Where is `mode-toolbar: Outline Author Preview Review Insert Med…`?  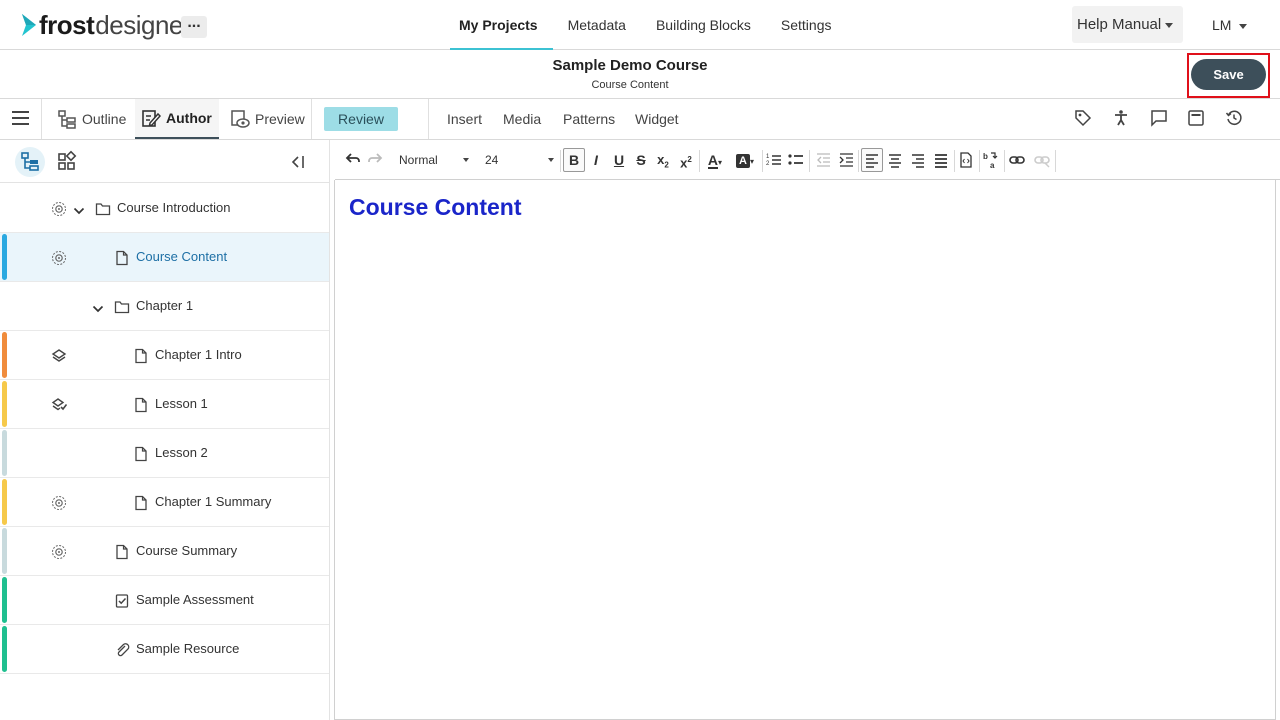
mode-toolbar: Outline Author Preview Review Insert Med… is located at coordinates (640, 119).